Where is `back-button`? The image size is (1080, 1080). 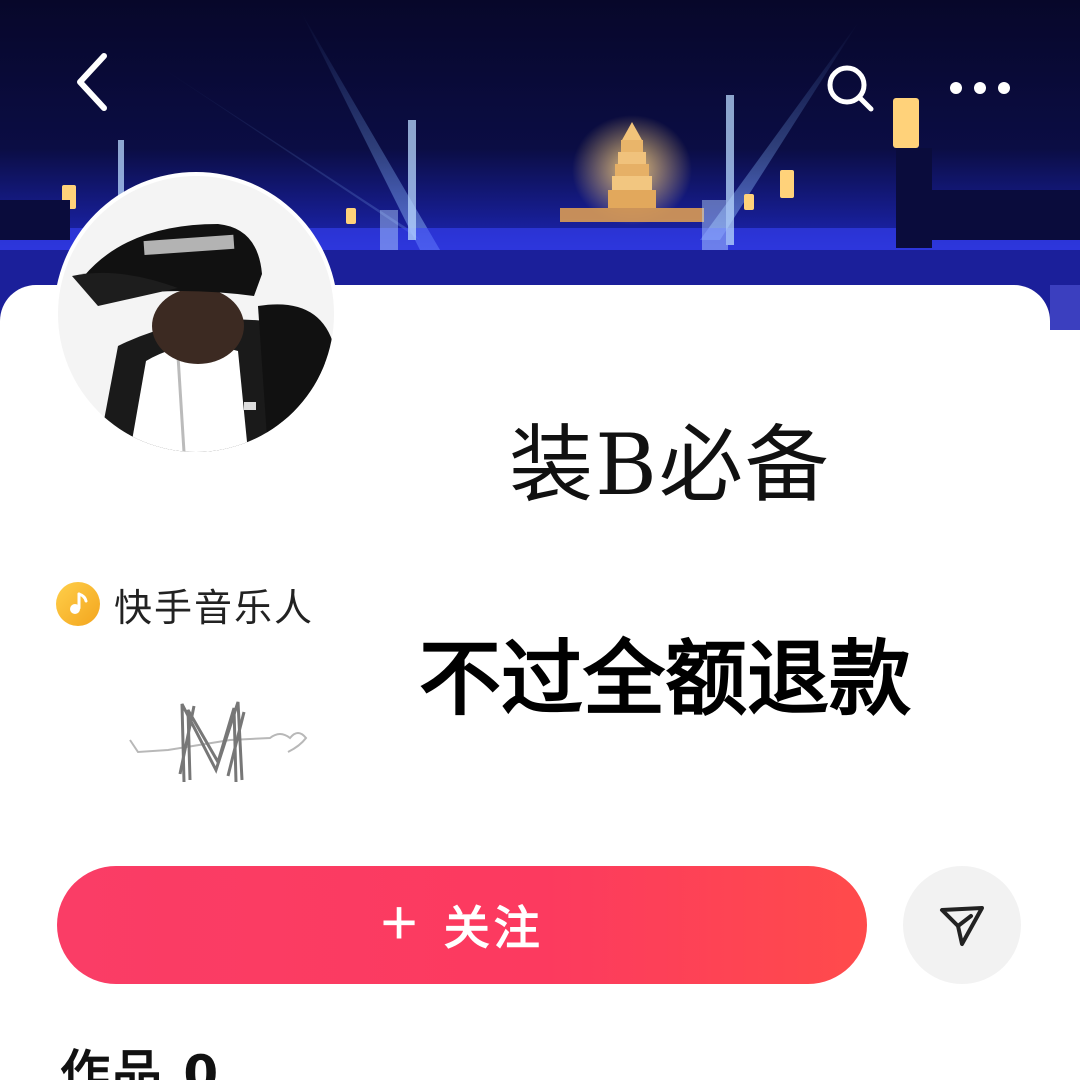
back-button is located at coordinates (92, 82).